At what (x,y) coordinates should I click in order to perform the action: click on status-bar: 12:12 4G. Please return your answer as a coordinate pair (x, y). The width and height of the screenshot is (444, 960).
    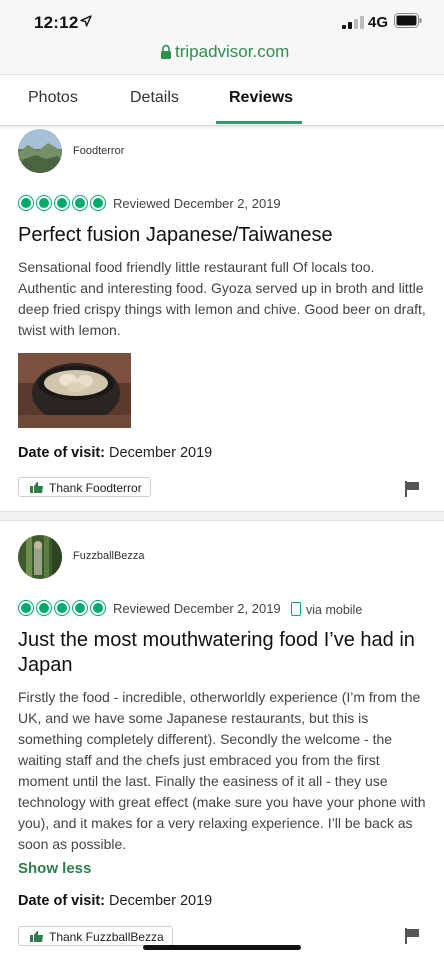
    Looking at the image, I should click on (222, 22).